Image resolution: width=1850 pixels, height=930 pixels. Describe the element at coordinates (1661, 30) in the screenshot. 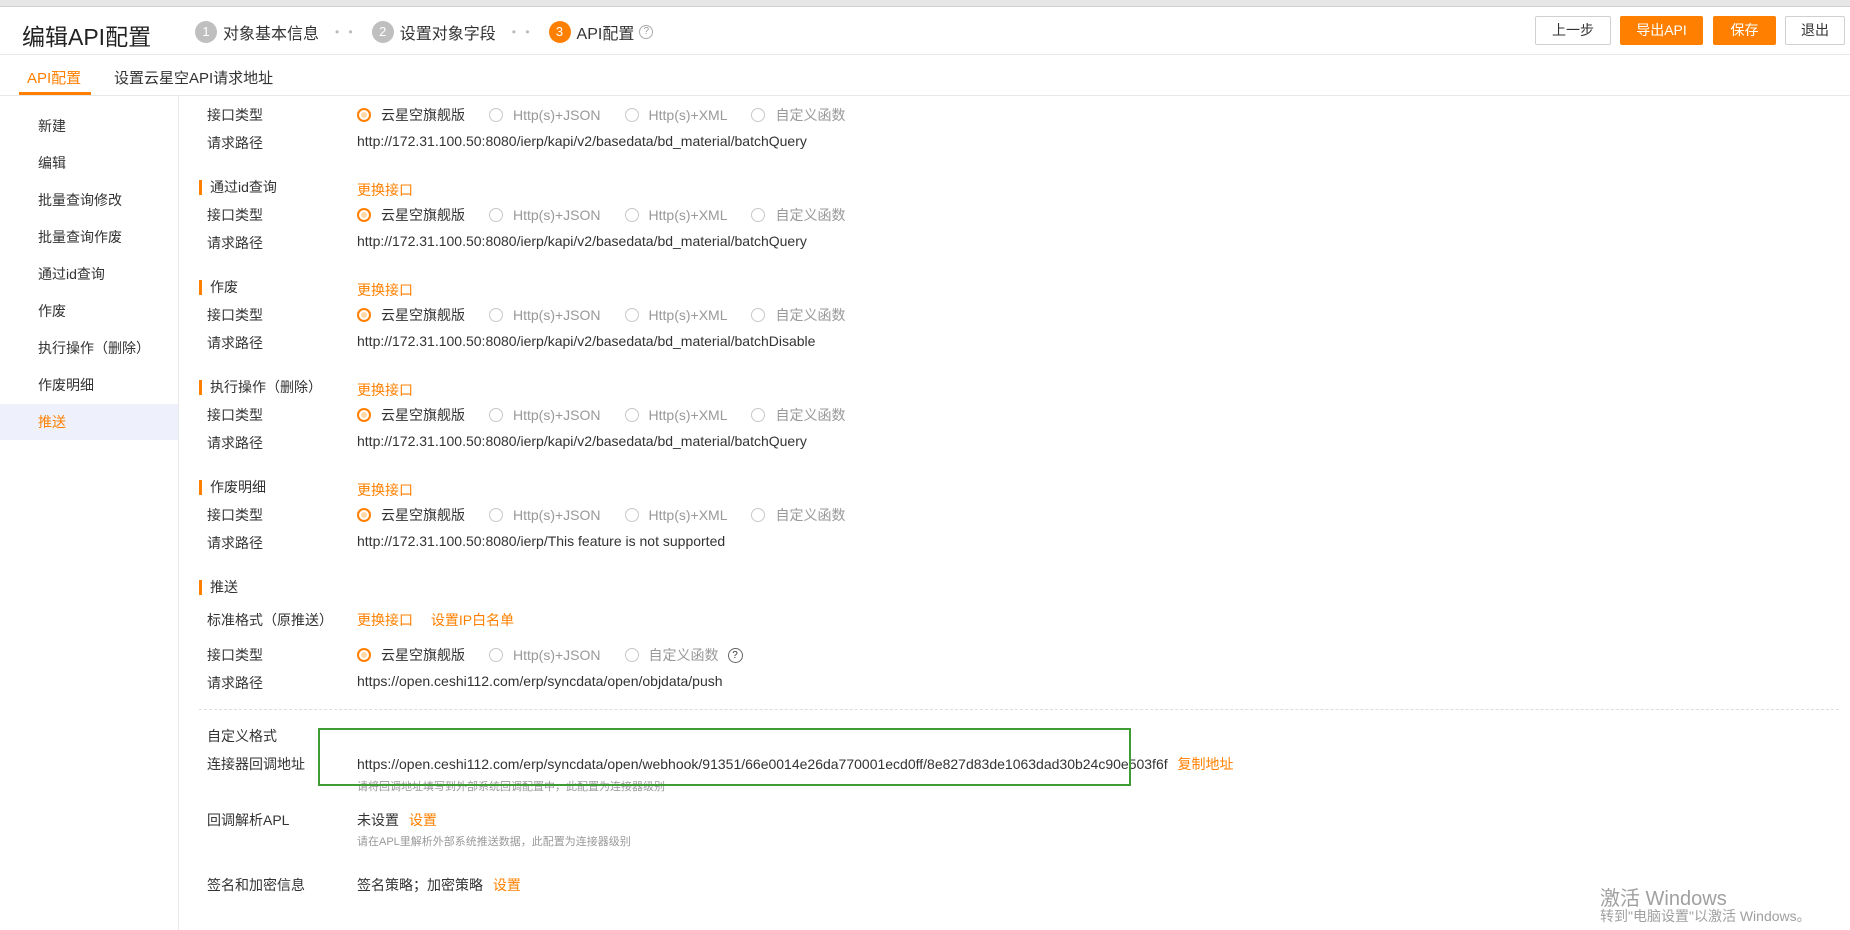

I see `export-api-button: 导出API` at that location.